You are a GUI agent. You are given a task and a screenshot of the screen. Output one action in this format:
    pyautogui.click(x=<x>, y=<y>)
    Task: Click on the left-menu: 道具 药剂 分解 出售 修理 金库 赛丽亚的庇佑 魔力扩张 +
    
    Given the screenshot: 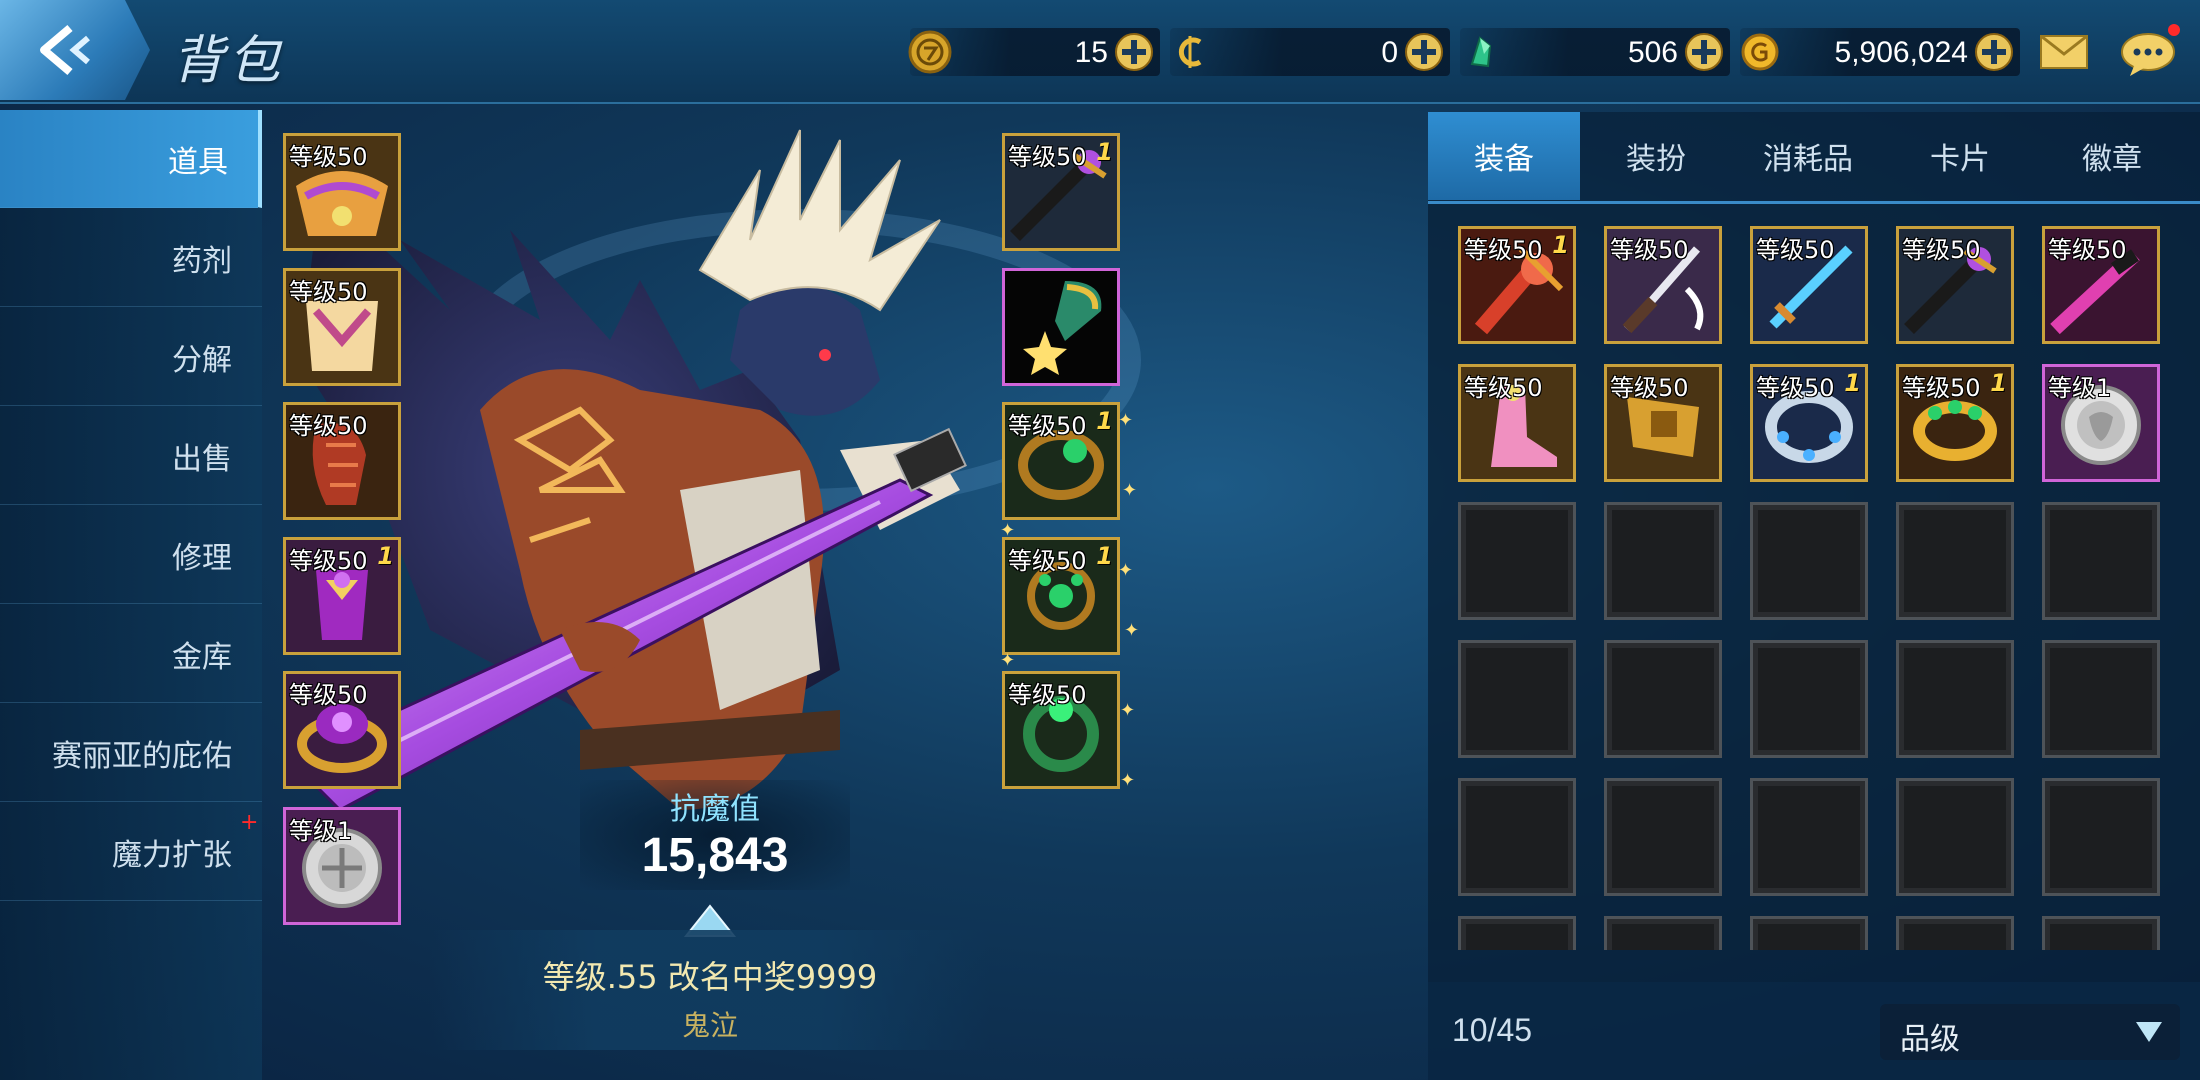 What is the action you would take?
    pyautogui.click(x=131, y=595)
    